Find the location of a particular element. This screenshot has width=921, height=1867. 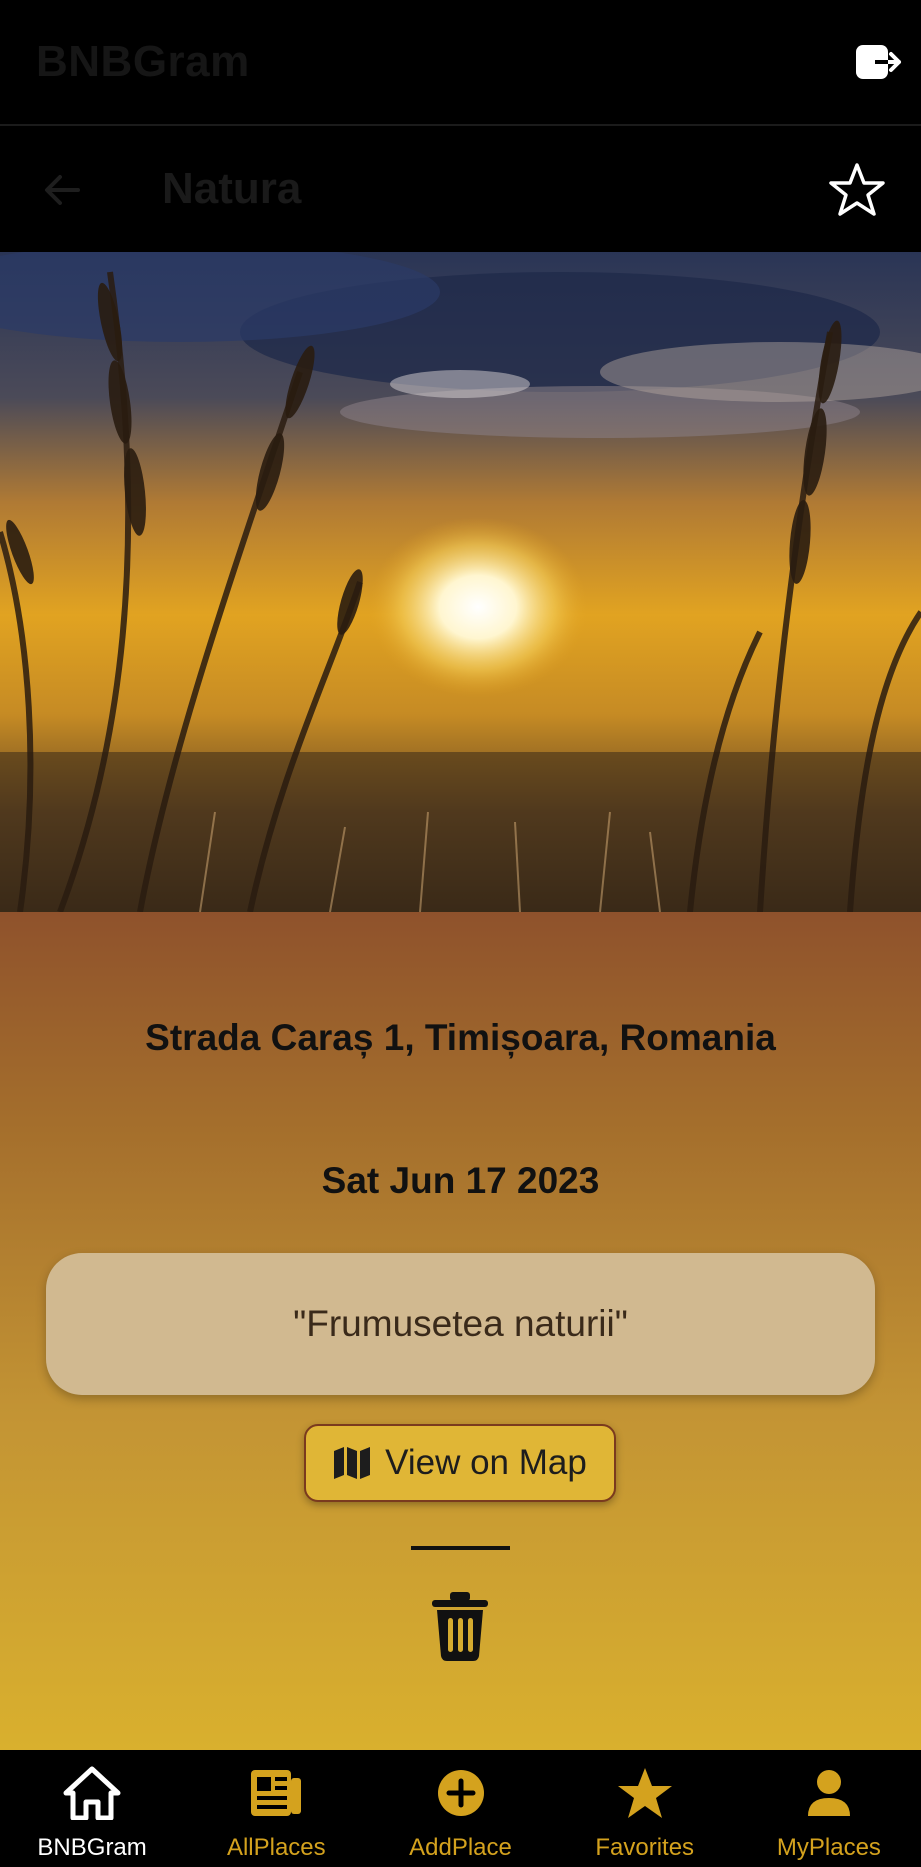

logout-icon is located at coordinates (878, 62).